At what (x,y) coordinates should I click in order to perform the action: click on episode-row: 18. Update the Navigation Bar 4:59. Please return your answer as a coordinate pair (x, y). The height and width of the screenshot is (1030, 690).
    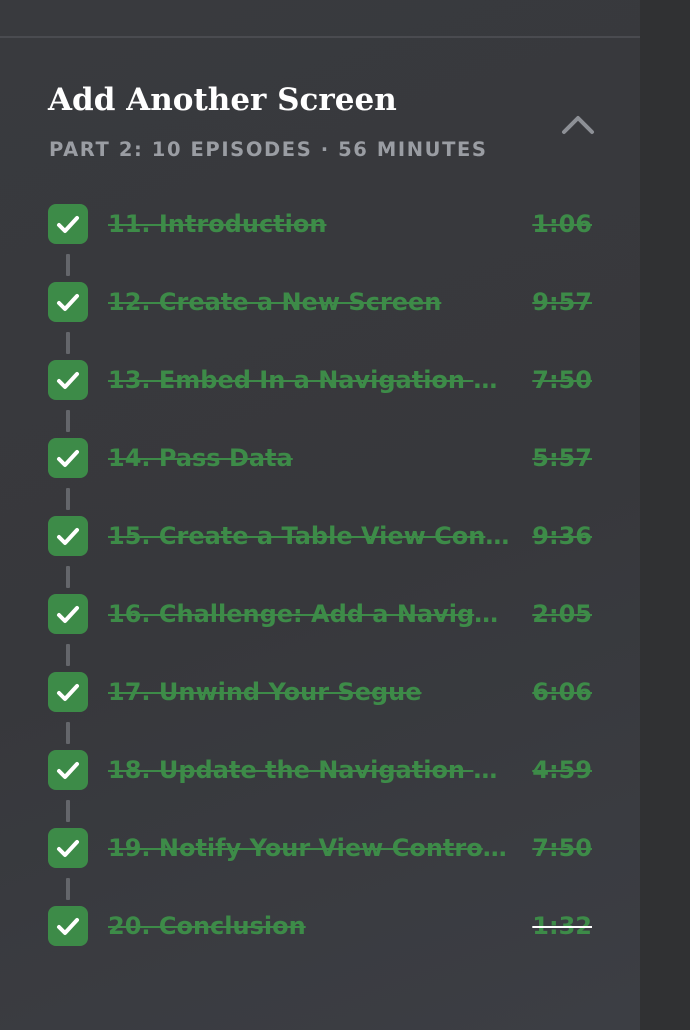
    Looking at the image, I should click on (320, 770).